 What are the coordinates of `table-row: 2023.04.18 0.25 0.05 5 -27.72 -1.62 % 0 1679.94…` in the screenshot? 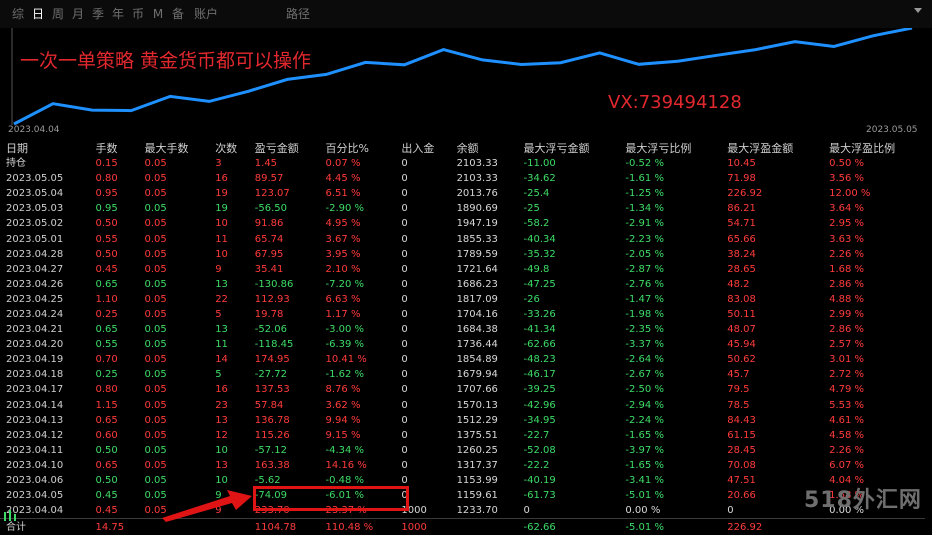 It's located at (462, 374).